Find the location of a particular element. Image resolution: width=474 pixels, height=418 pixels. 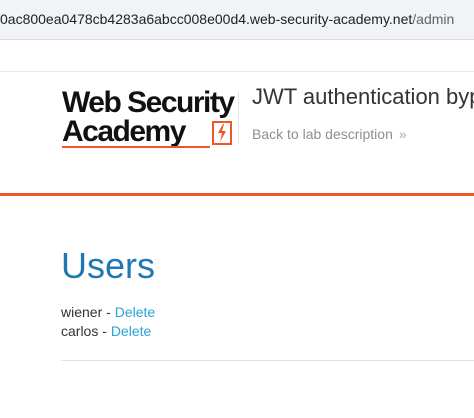

url-path: /admin is located at coordinates (433, 19).